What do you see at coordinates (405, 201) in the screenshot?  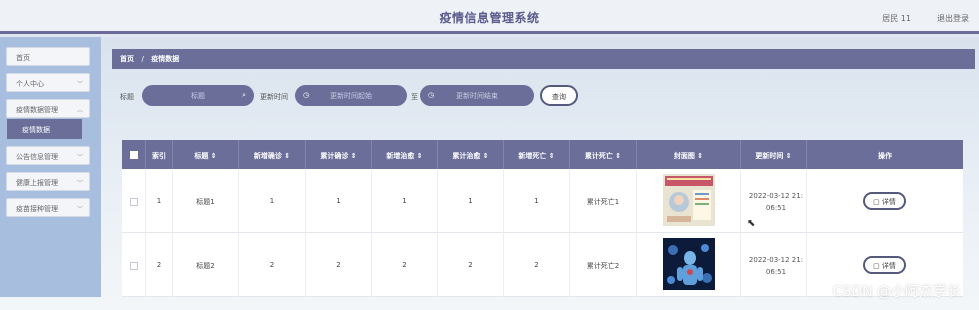 I see `cell-new-cured: 1` at bounding box center [405, 201].